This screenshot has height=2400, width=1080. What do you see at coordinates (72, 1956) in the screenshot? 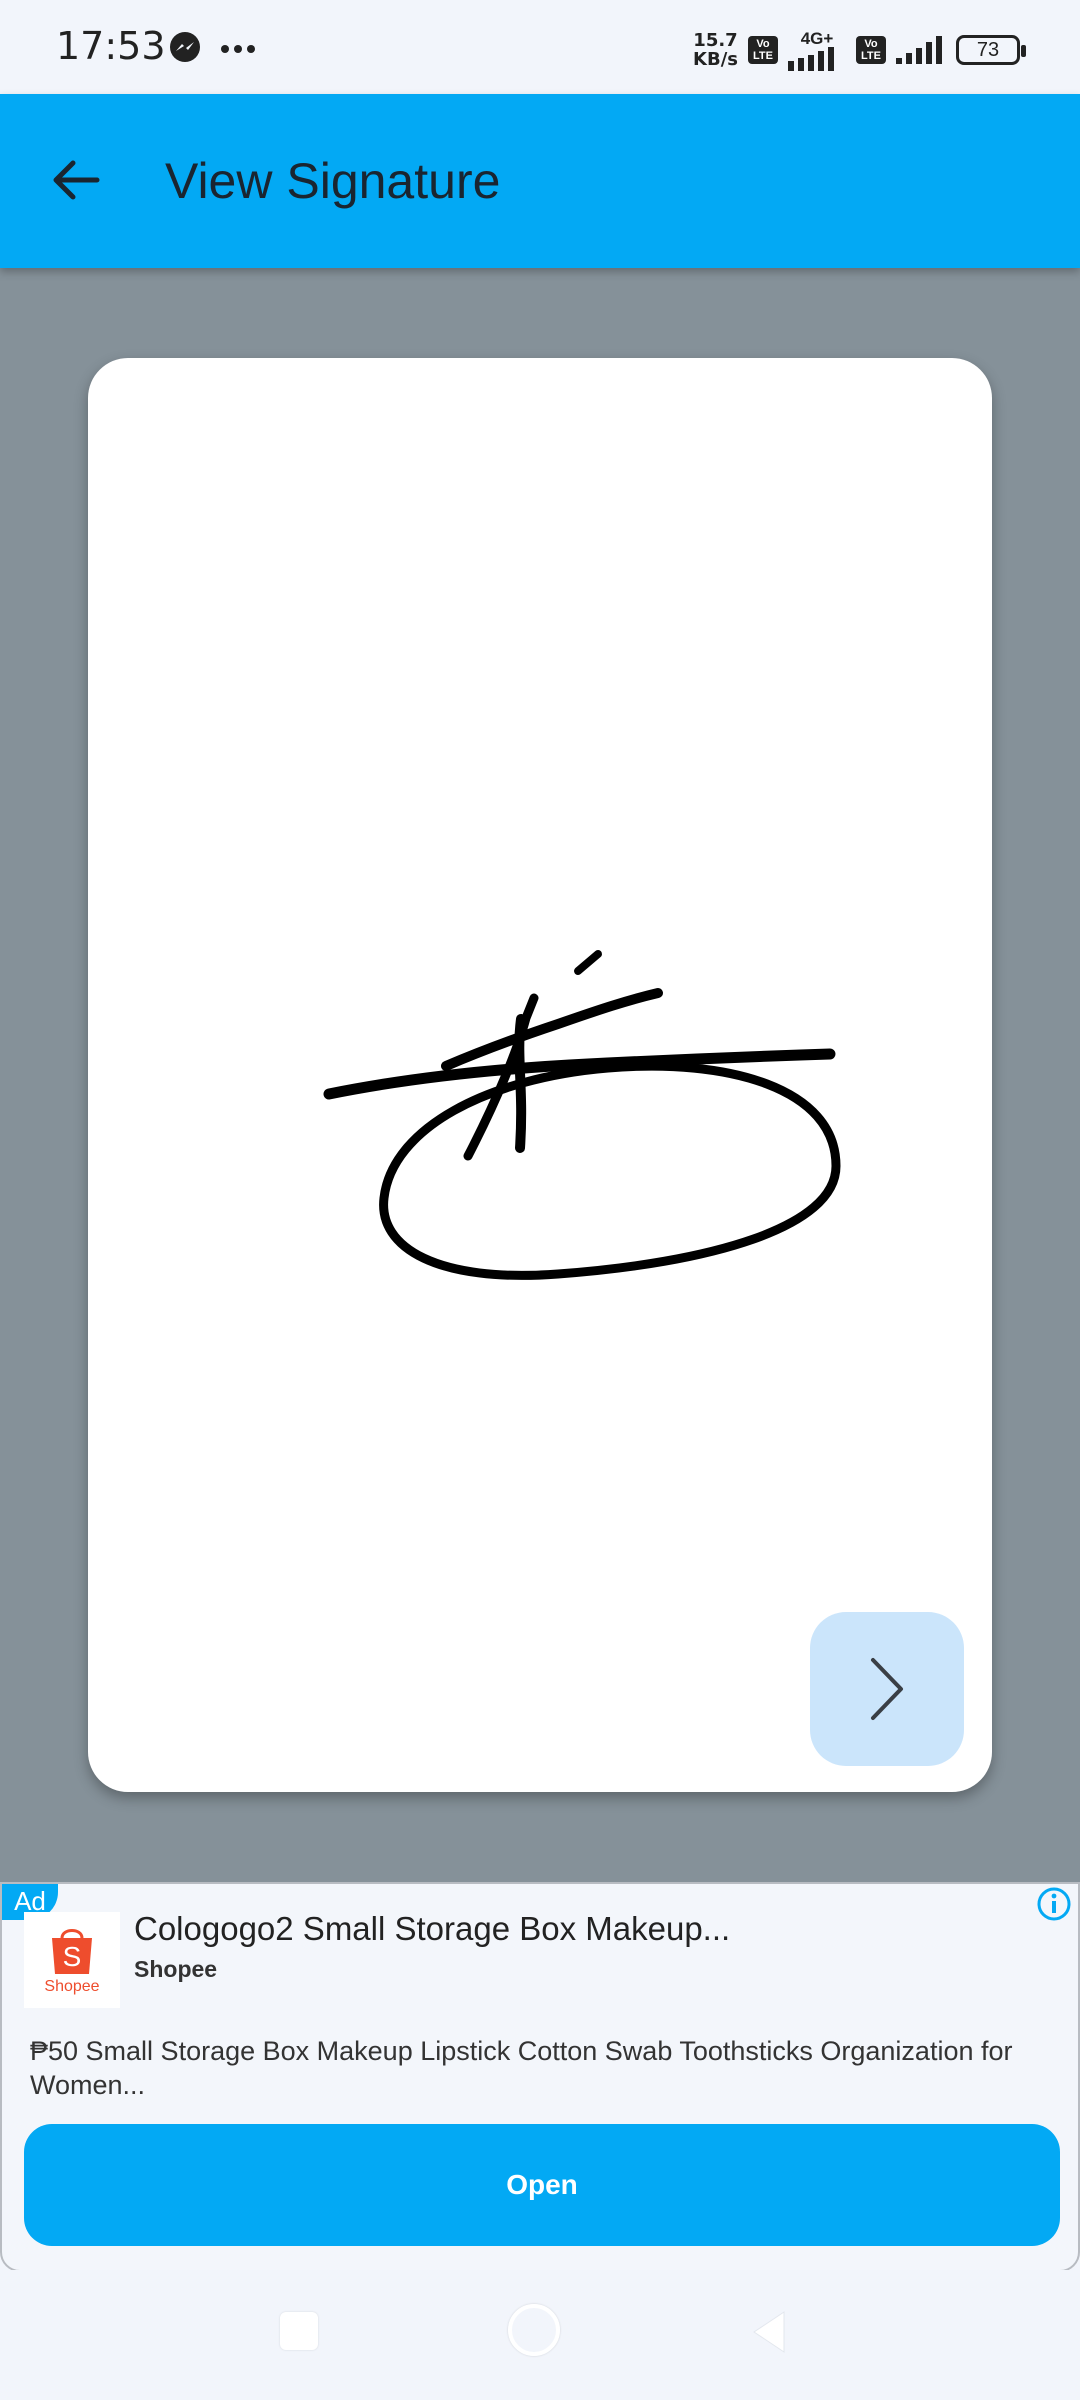
I see `logo-letter: S` at bounding box center [72, 1956].